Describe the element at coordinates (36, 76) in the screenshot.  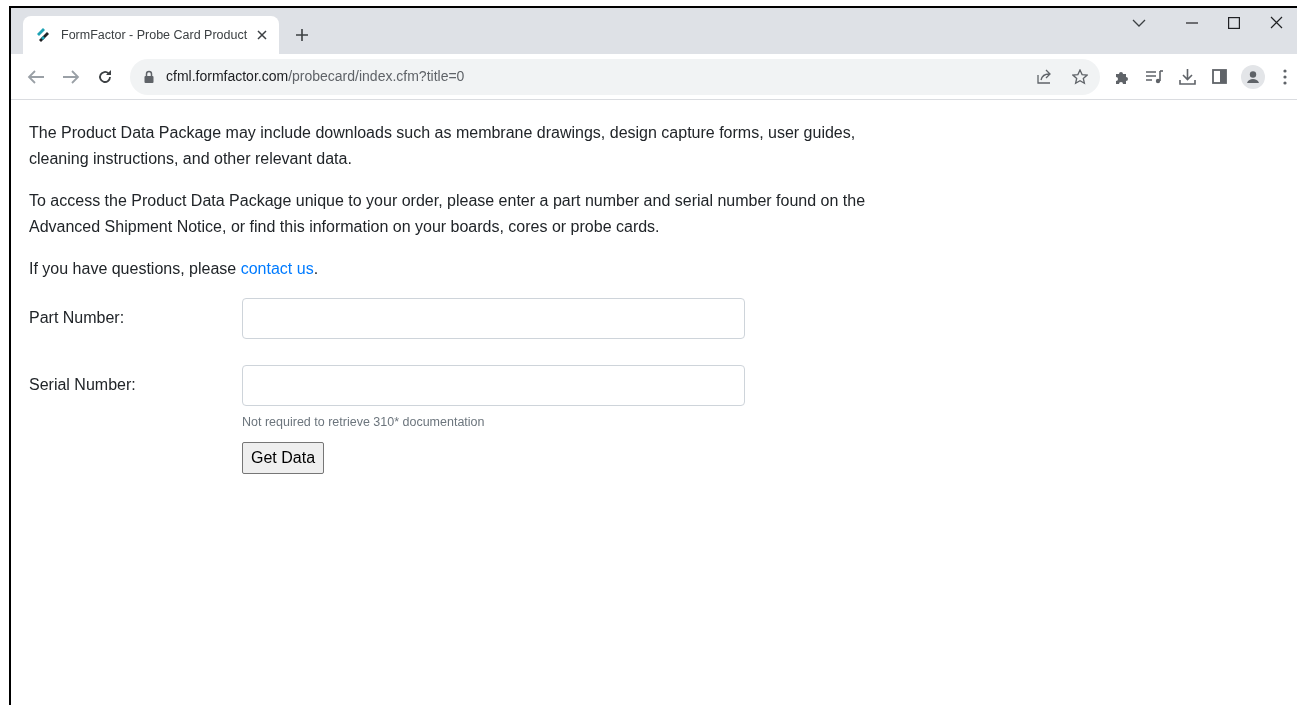
I see `back-icon` at that location.